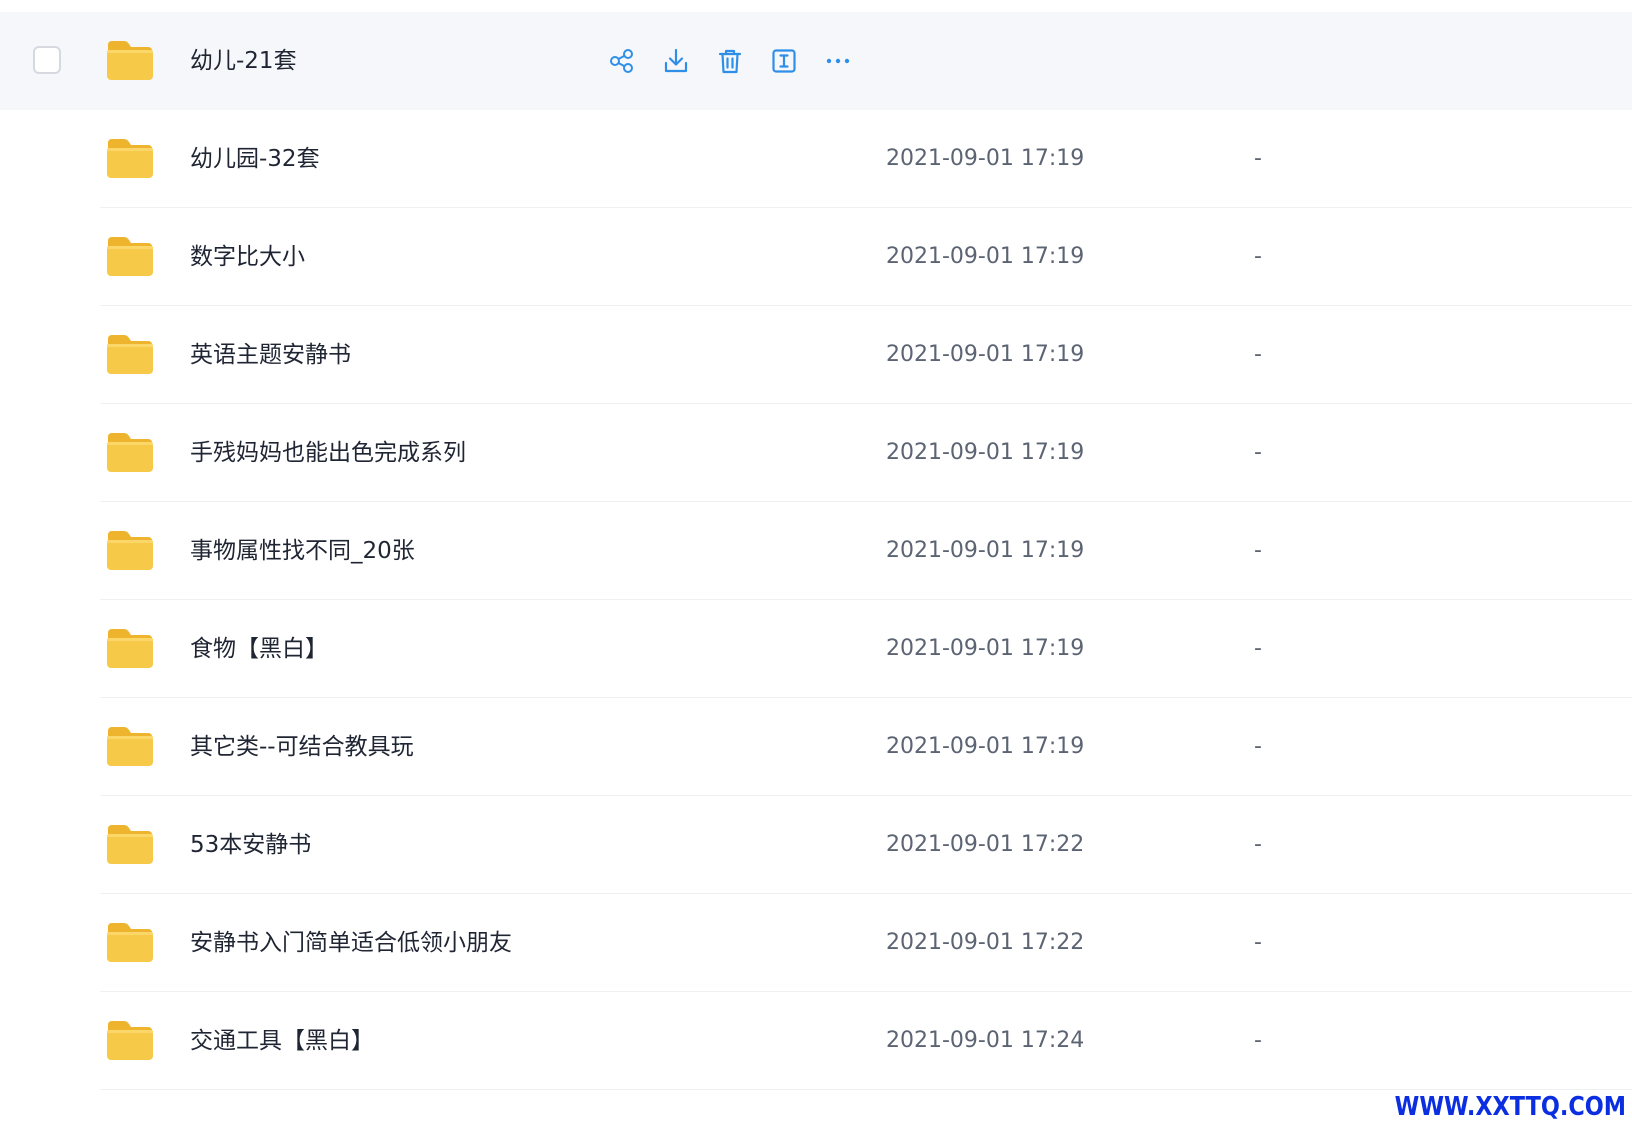 The image size is (1632, 1128). Describe the element at coordinates (816, 1041) in the screenshot. I see `file-row: 交通工具【黑白】 2021-09-01 17:24 -` at that location.